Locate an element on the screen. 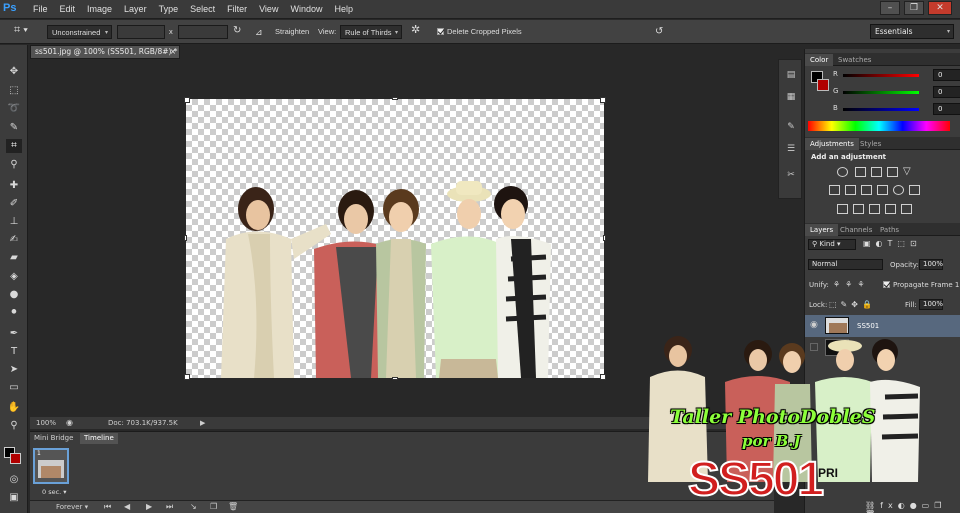 This screenshot has height=513, width=960. duplicate-frame-icon: ❐ is located at coordinates (213, 506).